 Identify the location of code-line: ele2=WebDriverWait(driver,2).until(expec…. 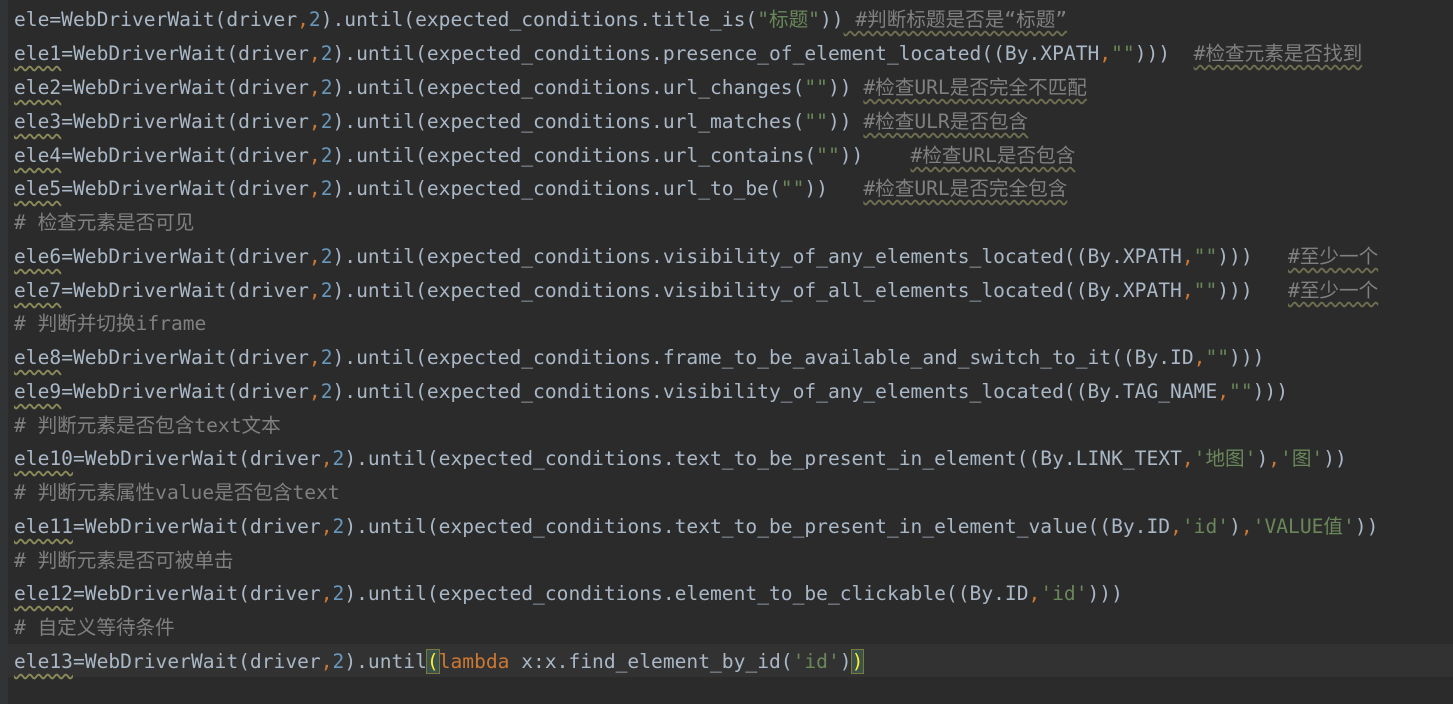
(550, 87).